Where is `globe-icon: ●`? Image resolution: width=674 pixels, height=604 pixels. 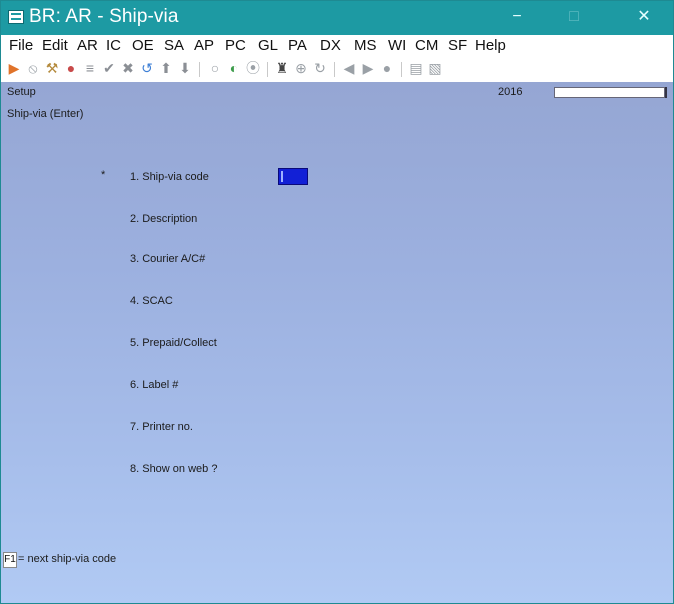
globe-icon: ● is located at coordinates (71, 68).